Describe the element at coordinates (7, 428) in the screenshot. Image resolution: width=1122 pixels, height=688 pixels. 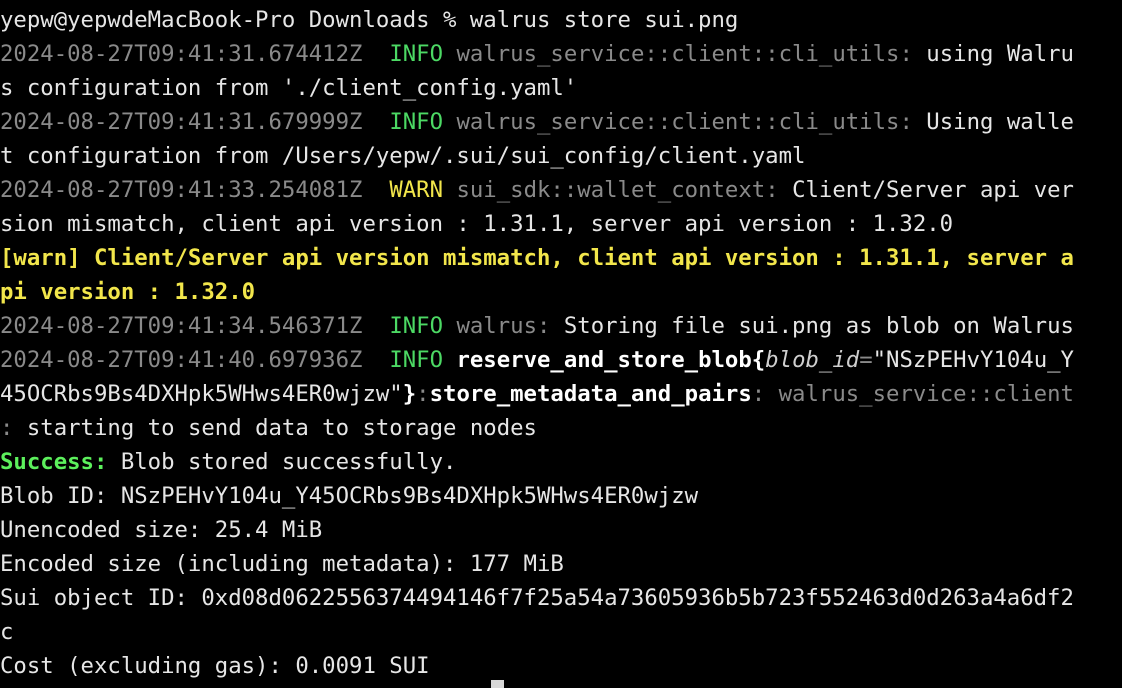
I see `log-target: :` at that location.